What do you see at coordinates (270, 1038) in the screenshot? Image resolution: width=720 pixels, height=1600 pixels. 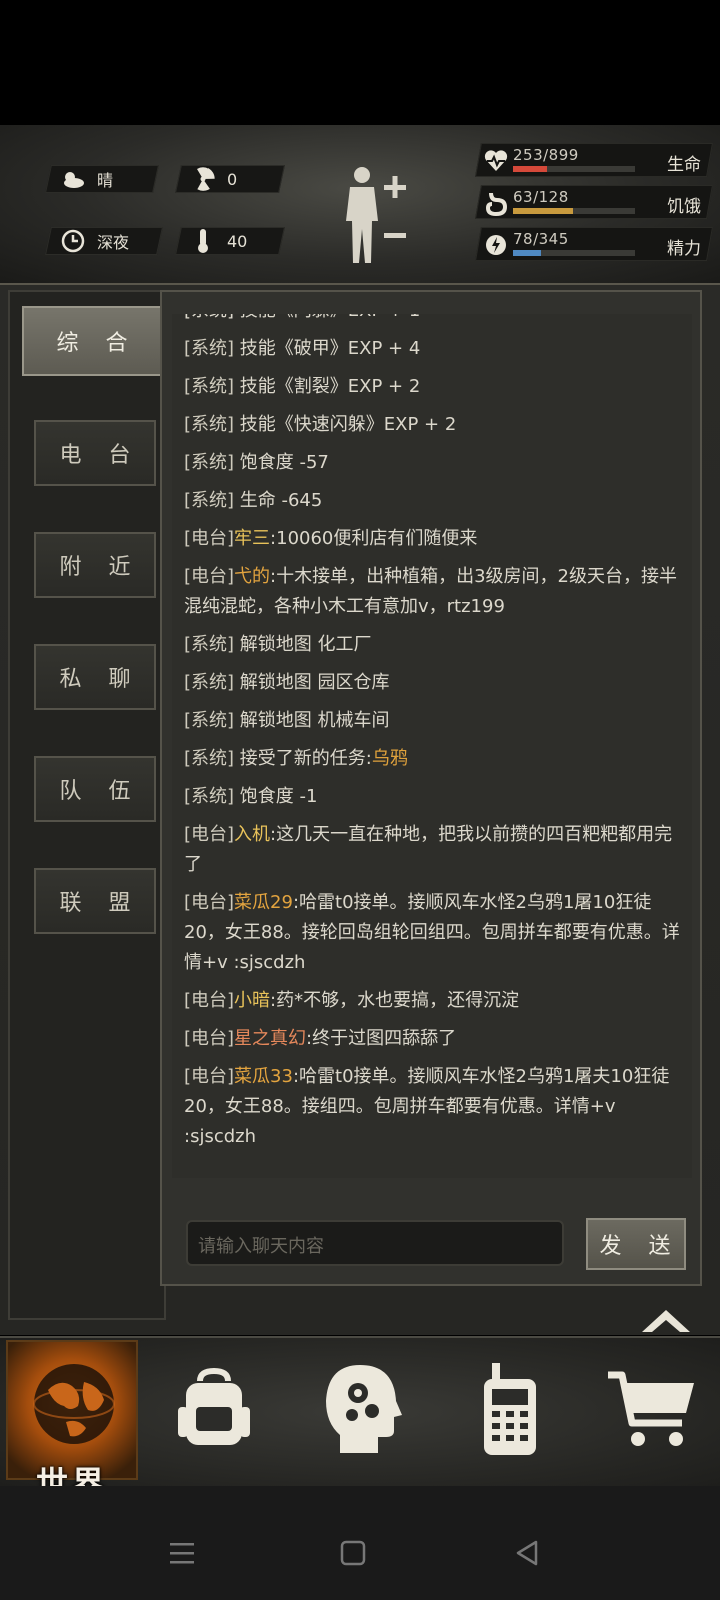 I see `chat-sender-name: 星之真幻` at bounding box center [270, 1038].